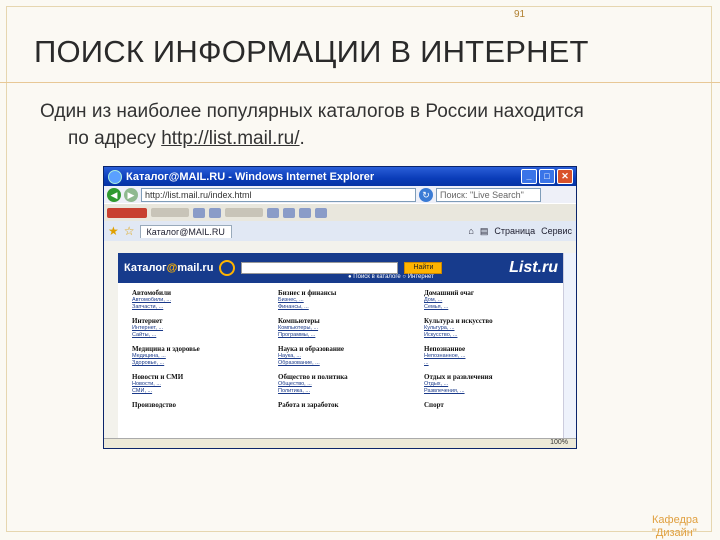 The image size is (720, 540). What do you see at coordinates (131, 194) in the screenshot?
I see `forward-icon: ▶` at bounding box center [131, 194].